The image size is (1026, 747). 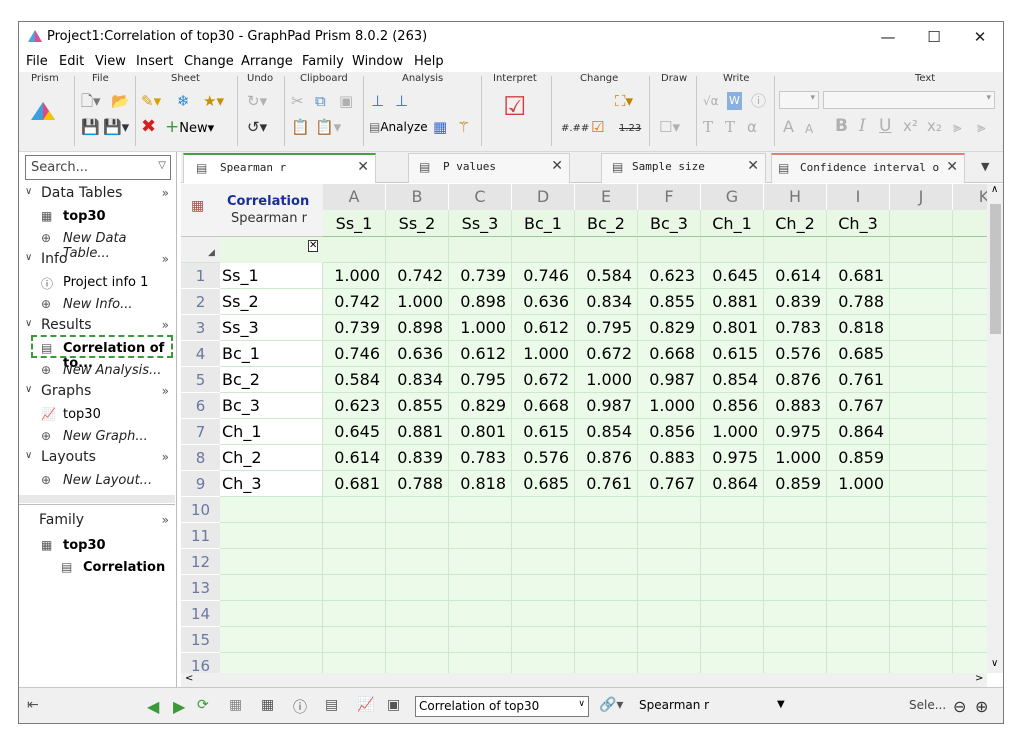 I want to click on scroll-down-icon: ∨, so click(x=994, y=663).